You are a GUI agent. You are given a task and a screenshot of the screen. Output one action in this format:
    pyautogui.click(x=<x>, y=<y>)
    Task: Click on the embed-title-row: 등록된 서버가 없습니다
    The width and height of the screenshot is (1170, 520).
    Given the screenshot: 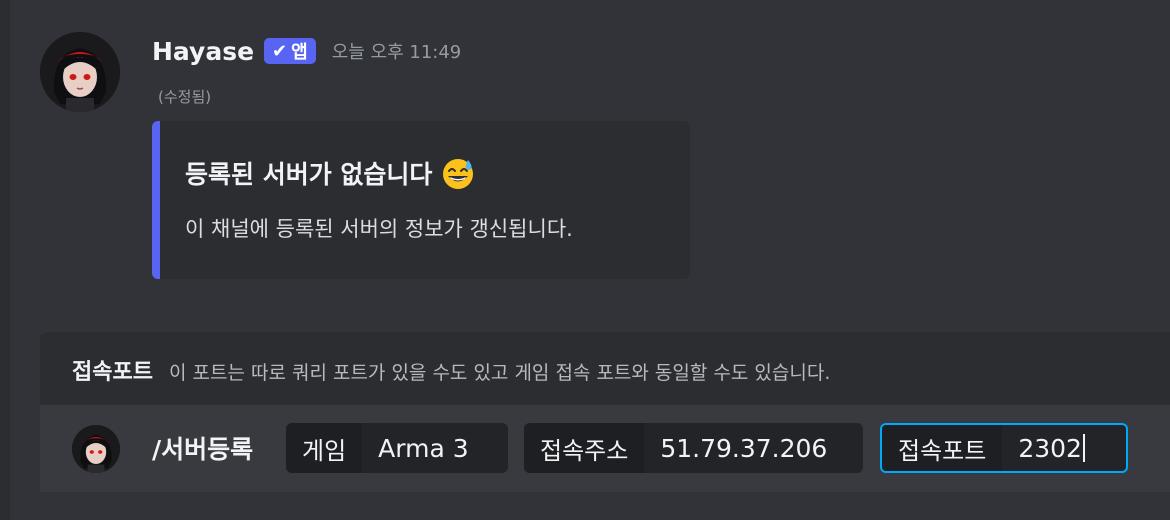 What is the action you would take?
    pyautogui.click(x=330, y=173)
    